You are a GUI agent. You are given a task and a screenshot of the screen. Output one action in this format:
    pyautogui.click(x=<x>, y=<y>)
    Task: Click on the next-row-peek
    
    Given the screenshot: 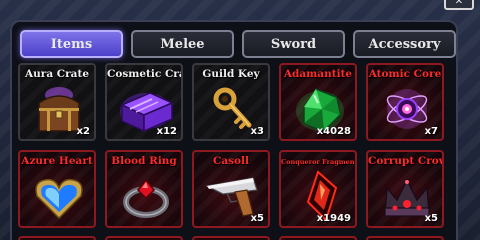 What is the action you would take?
    pyautogui.click(x=233, y=238)
    